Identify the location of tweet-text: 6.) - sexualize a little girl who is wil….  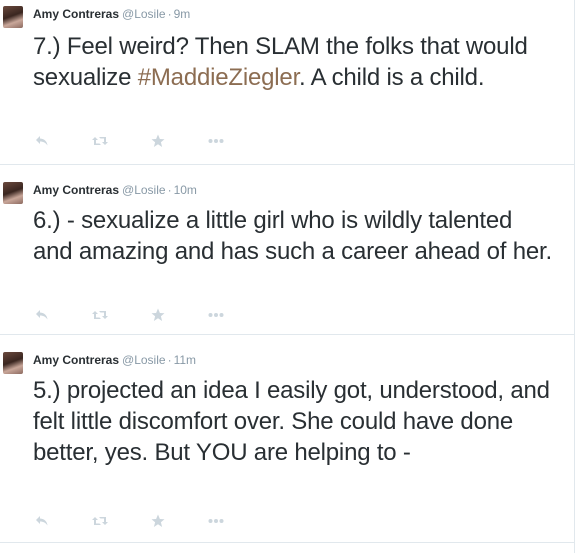
(292, 236).